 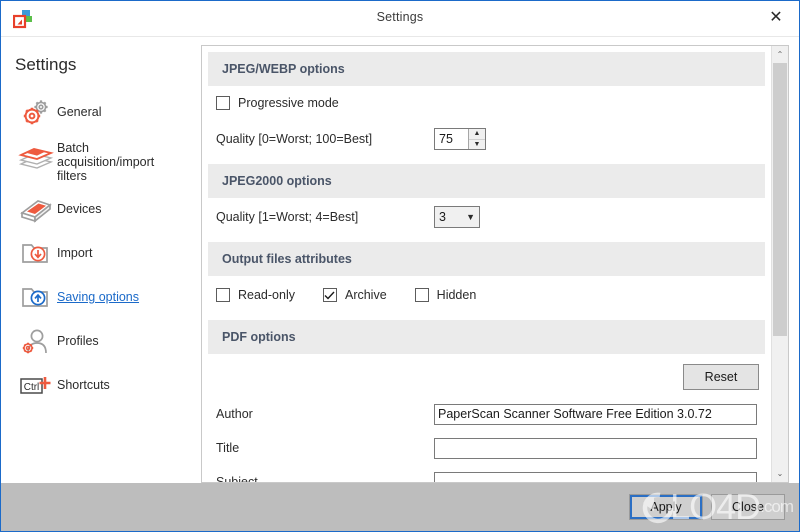 I want to click on scroll-down-icon: ⌄, so click(x=780, y=473).